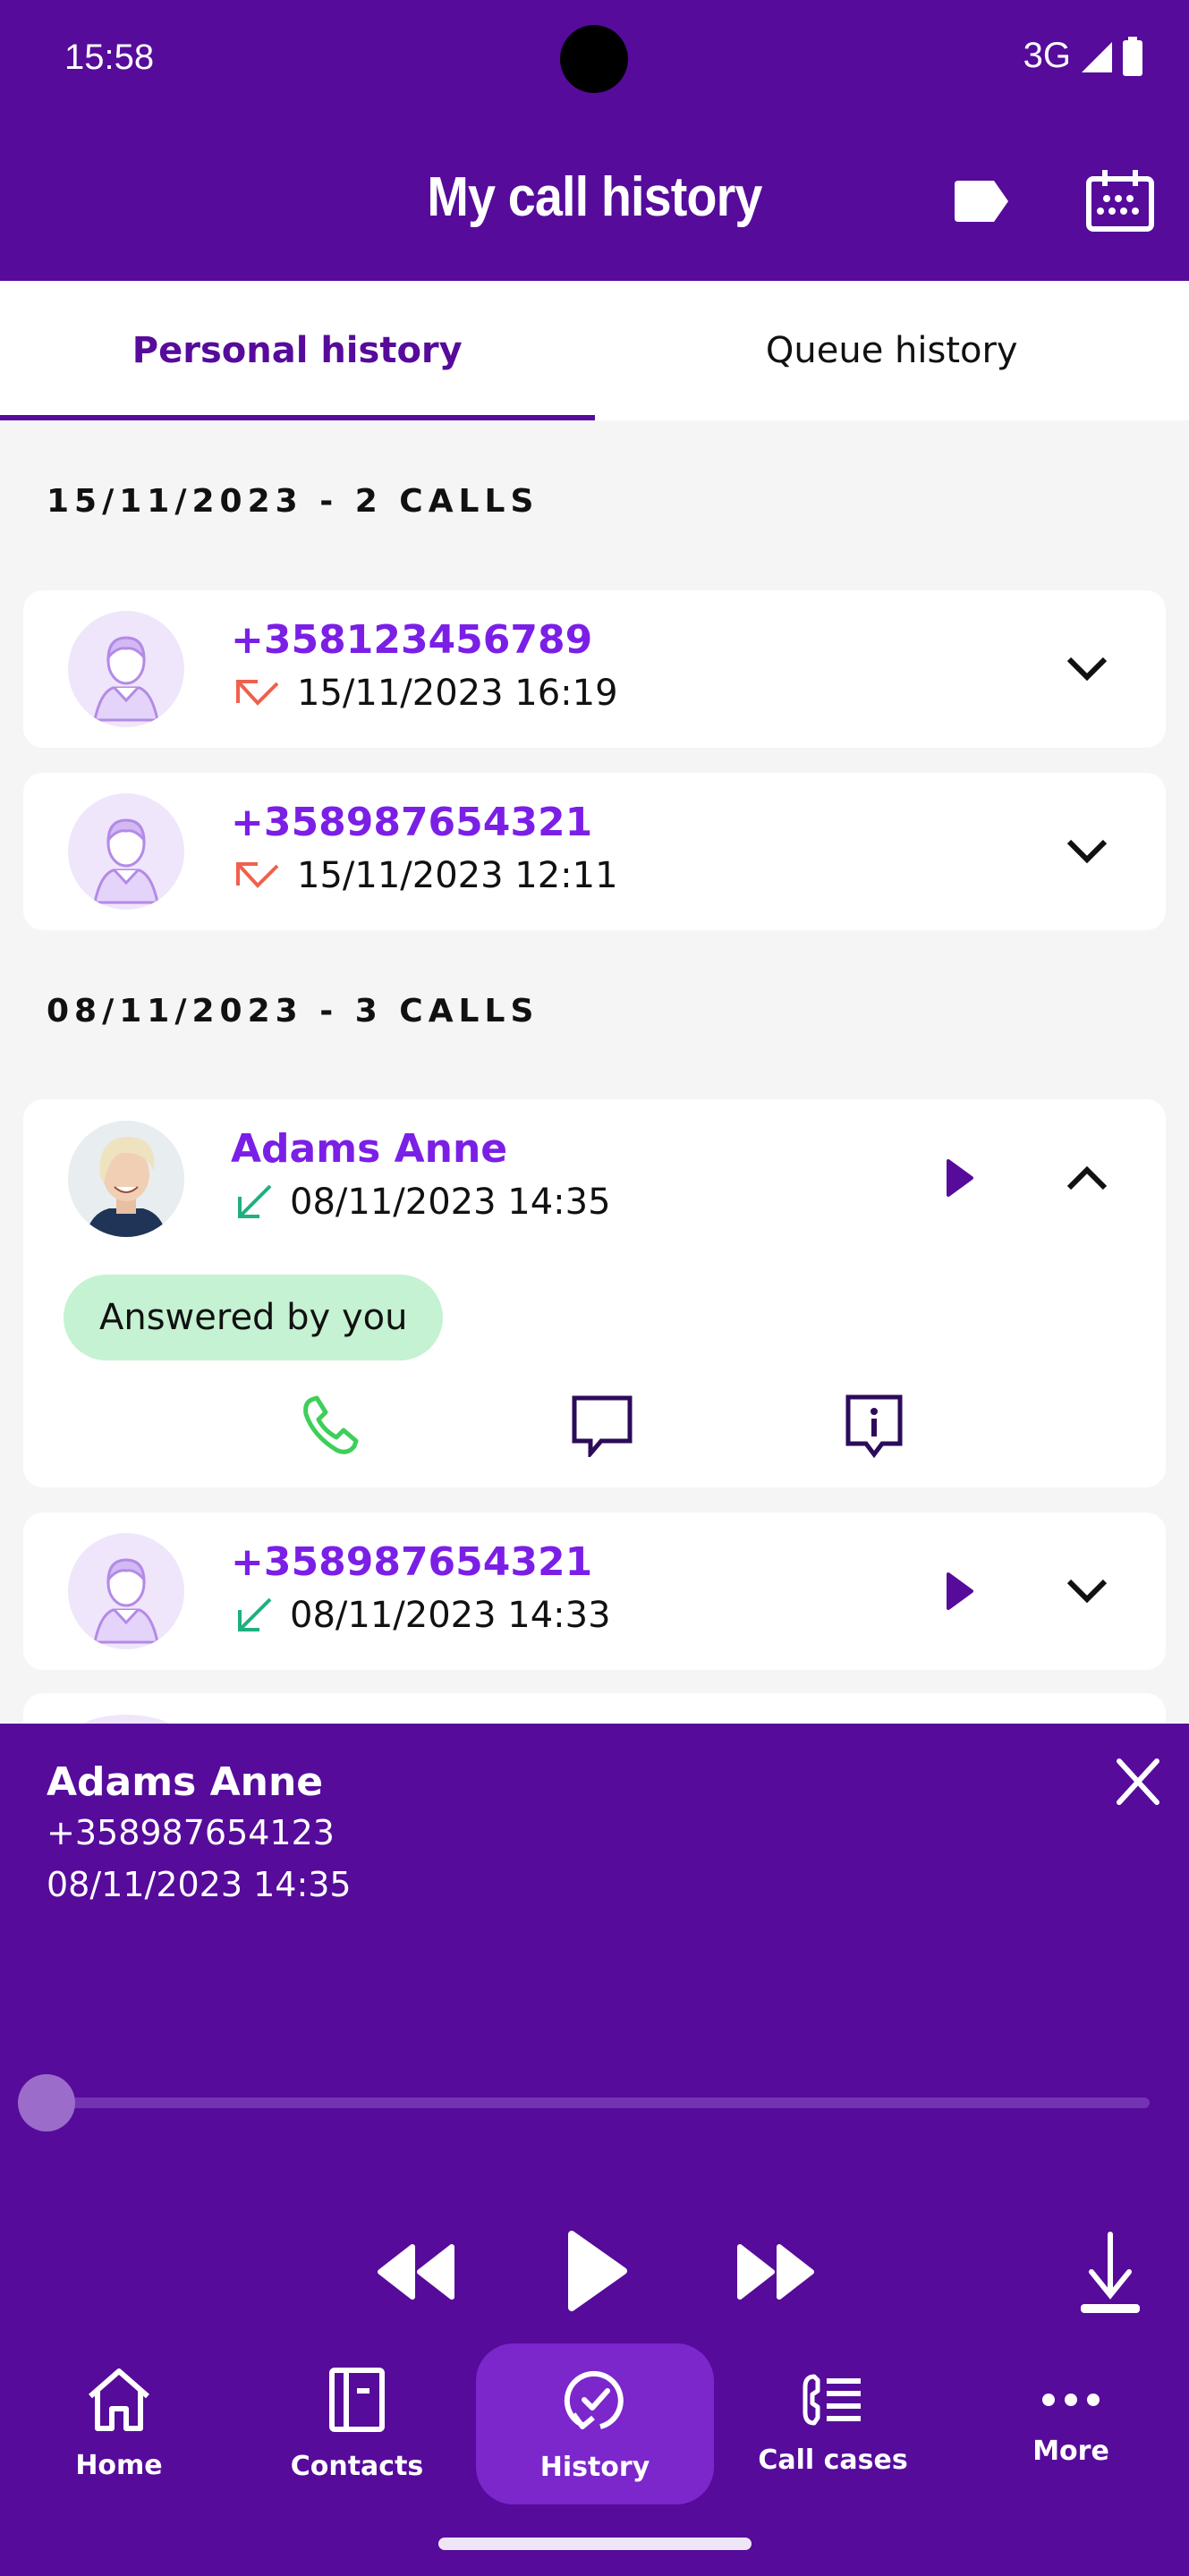 The height and width of the screenshot is (2576, 1189). I want to click on nav-label: Contacts, so click(357, 2466).